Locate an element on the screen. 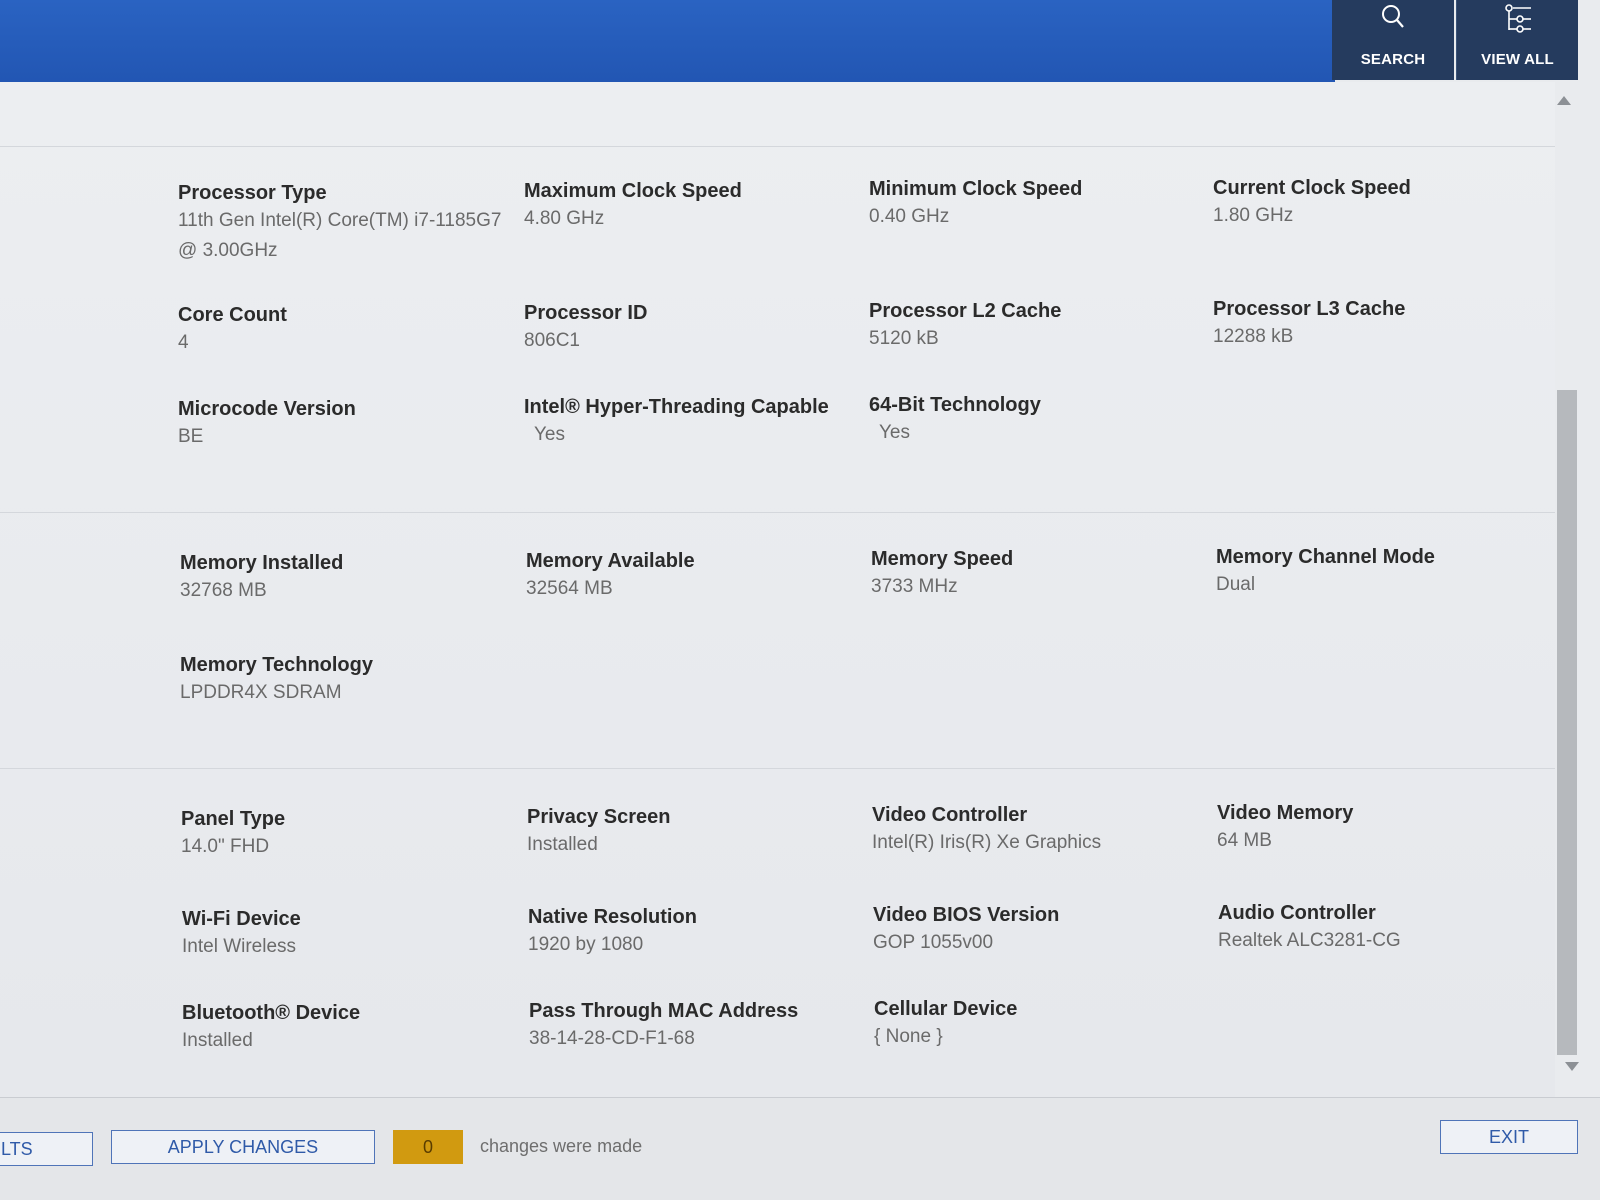 This screenshot has height=1200, width=1600. memory-channel-field: Memory Channel Mode Dual is located at coordinates (1386, 572).